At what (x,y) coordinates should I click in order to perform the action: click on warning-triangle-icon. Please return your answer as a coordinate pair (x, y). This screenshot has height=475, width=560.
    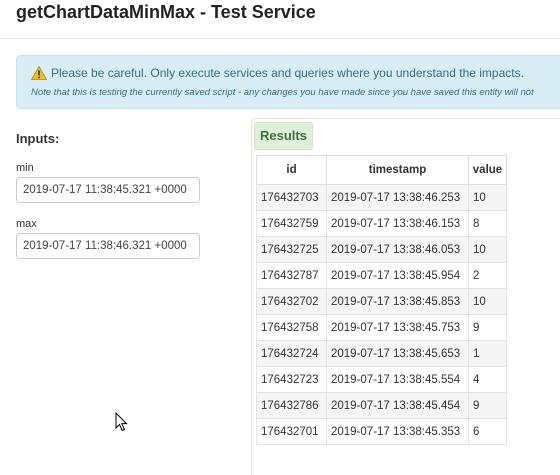
    Looking at the image, I should click on (39, 72).